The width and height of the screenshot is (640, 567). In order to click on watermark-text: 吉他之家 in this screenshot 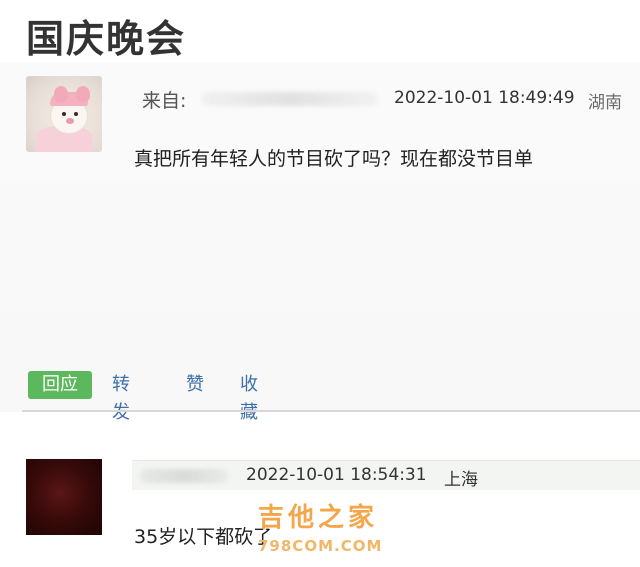, I will do `click(318, 518)`.